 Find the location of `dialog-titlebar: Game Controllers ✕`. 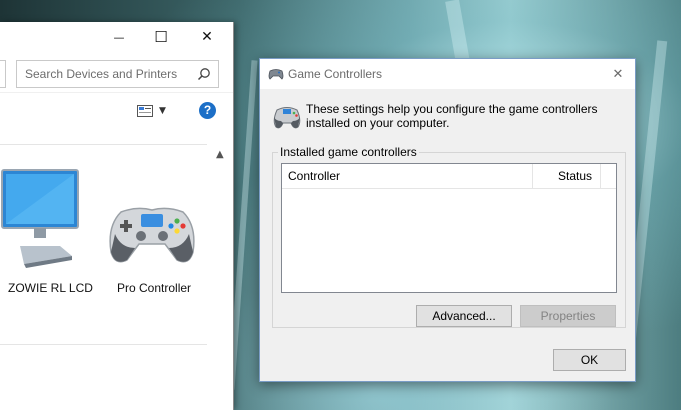

dialog-titlebar: Game Controllers ✕ is located at coordinates (447, 74).